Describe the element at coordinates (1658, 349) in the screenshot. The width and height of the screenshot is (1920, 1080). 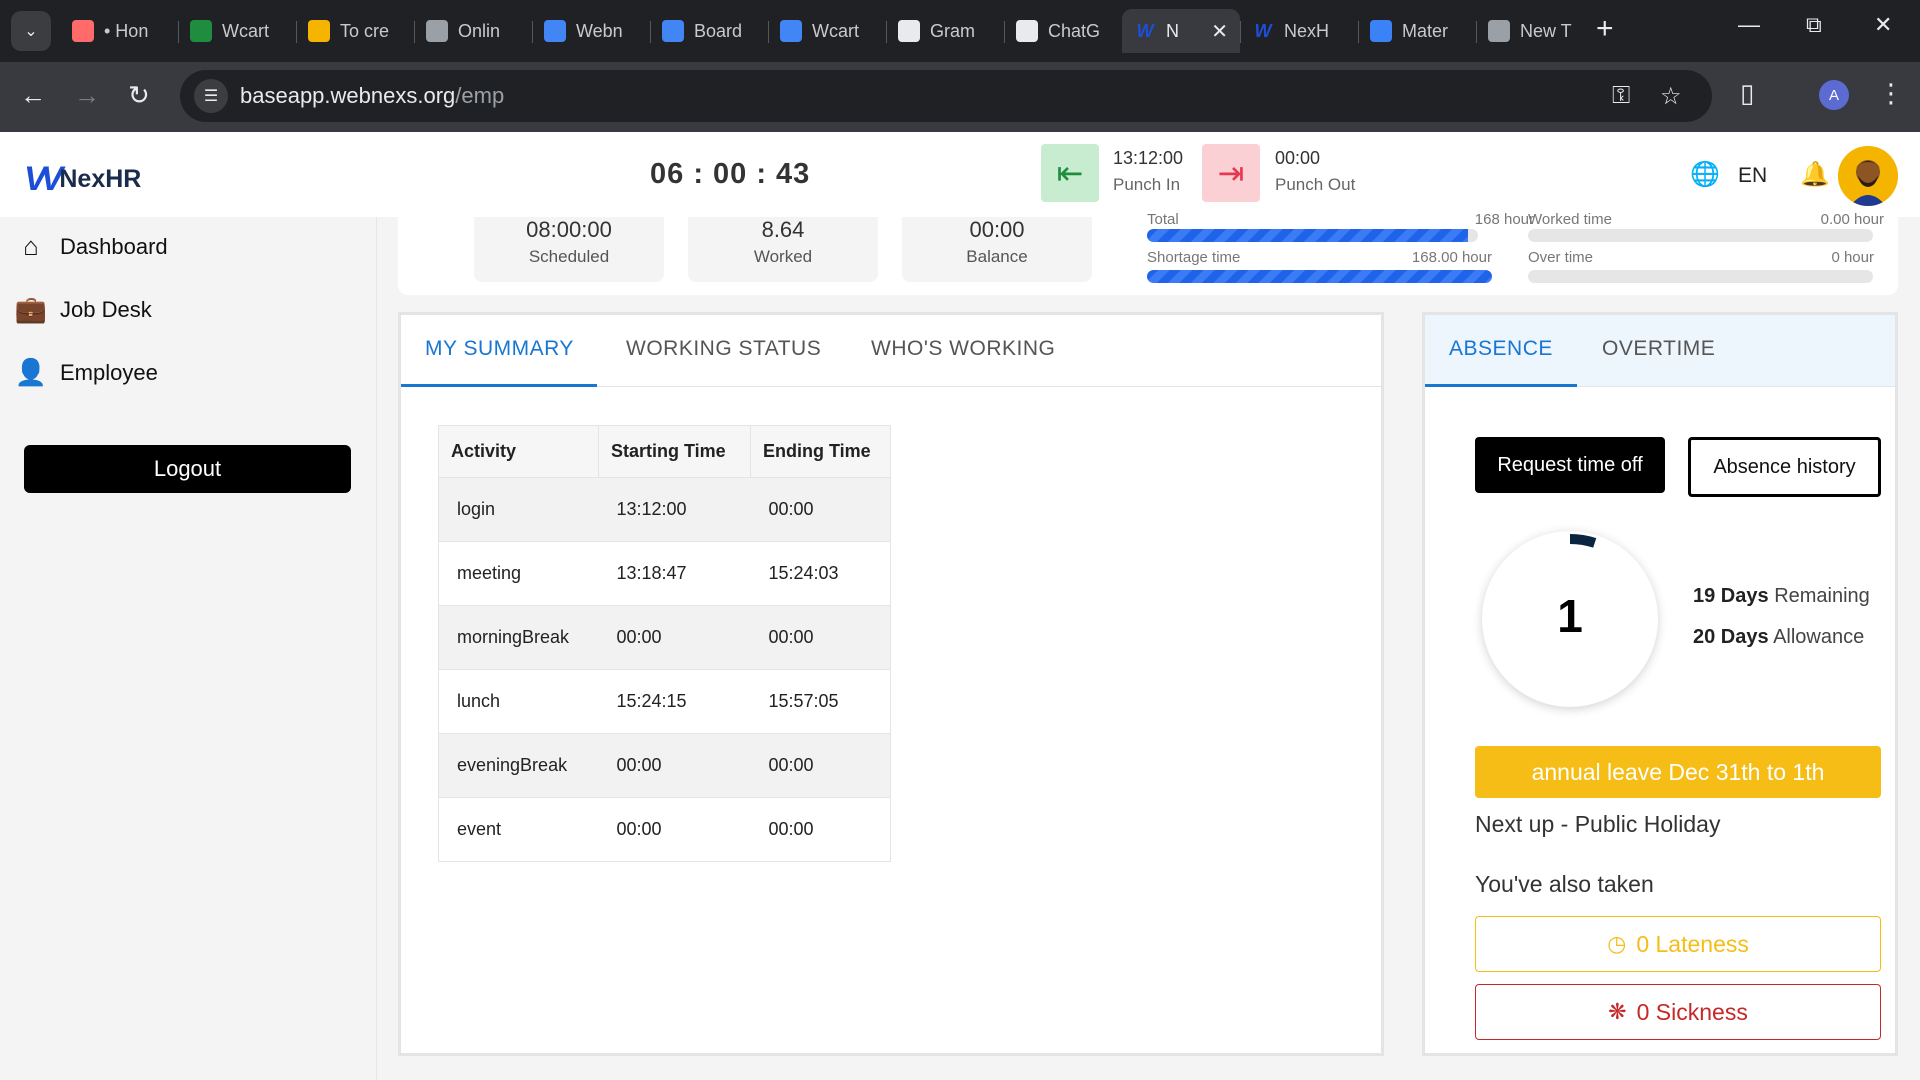
I see `tab-overtime: OVERTIME` at that location.